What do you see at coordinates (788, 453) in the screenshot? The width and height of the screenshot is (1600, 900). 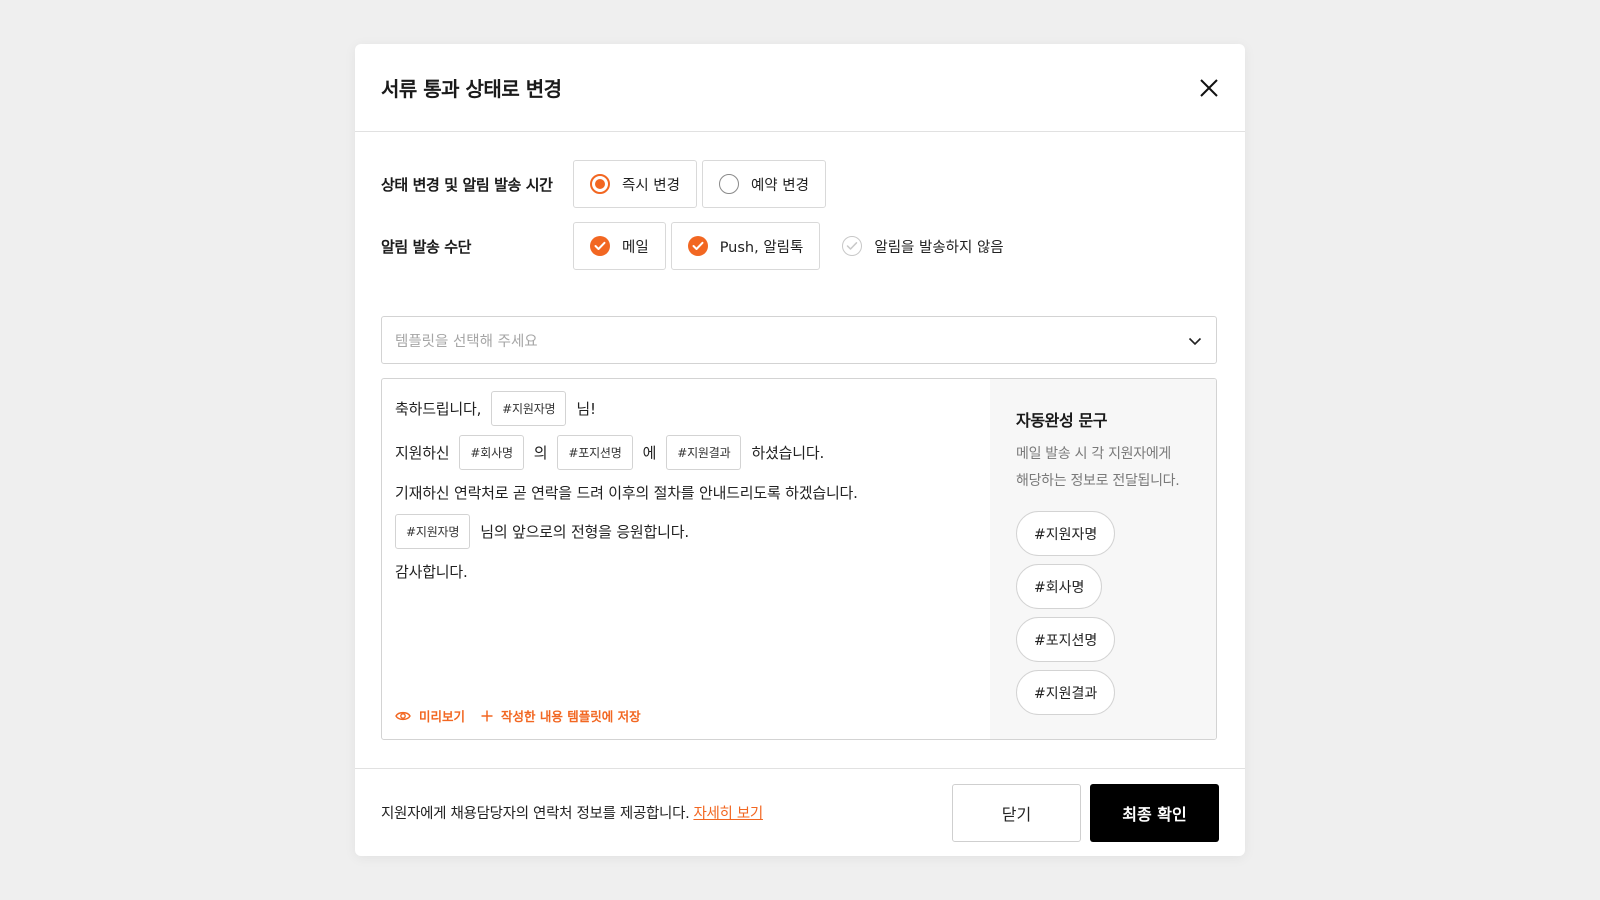 I see `editor-text: 하셨습니다.` at bounding box center [788, 453].